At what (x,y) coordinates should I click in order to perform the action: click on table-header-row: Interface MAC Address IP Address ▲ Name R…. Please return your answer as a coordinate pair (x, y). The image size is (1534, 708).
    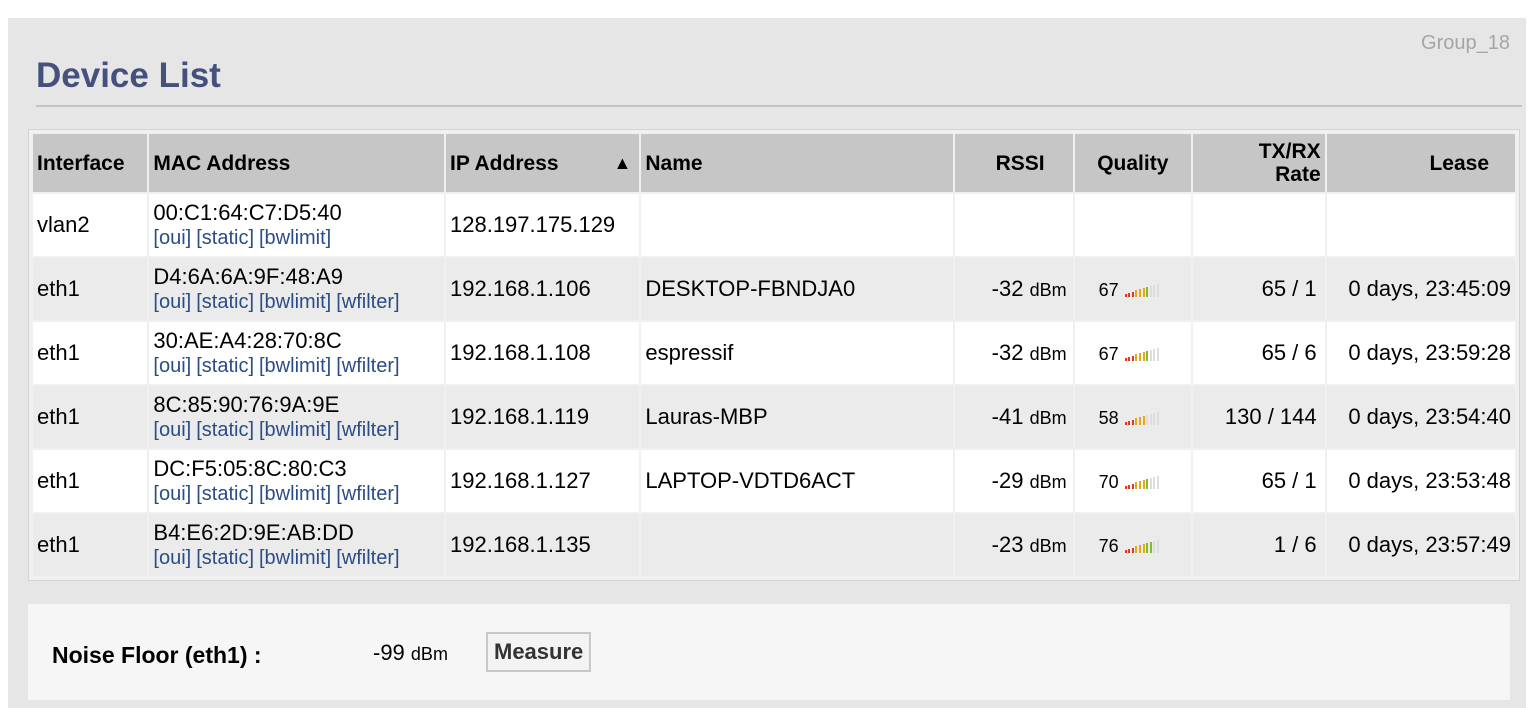
    Looking at the image, I should click on (774, 163).